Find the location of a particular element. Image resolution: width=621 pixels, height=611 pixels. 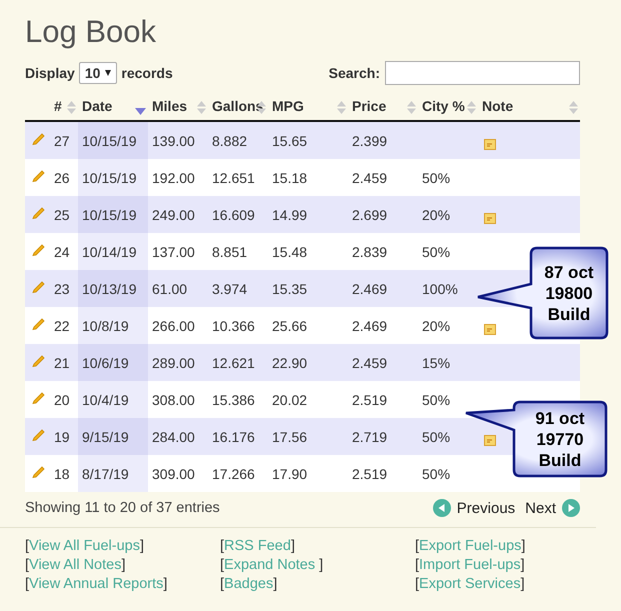

page-title: Log Book is located at coordinates (91, 32).